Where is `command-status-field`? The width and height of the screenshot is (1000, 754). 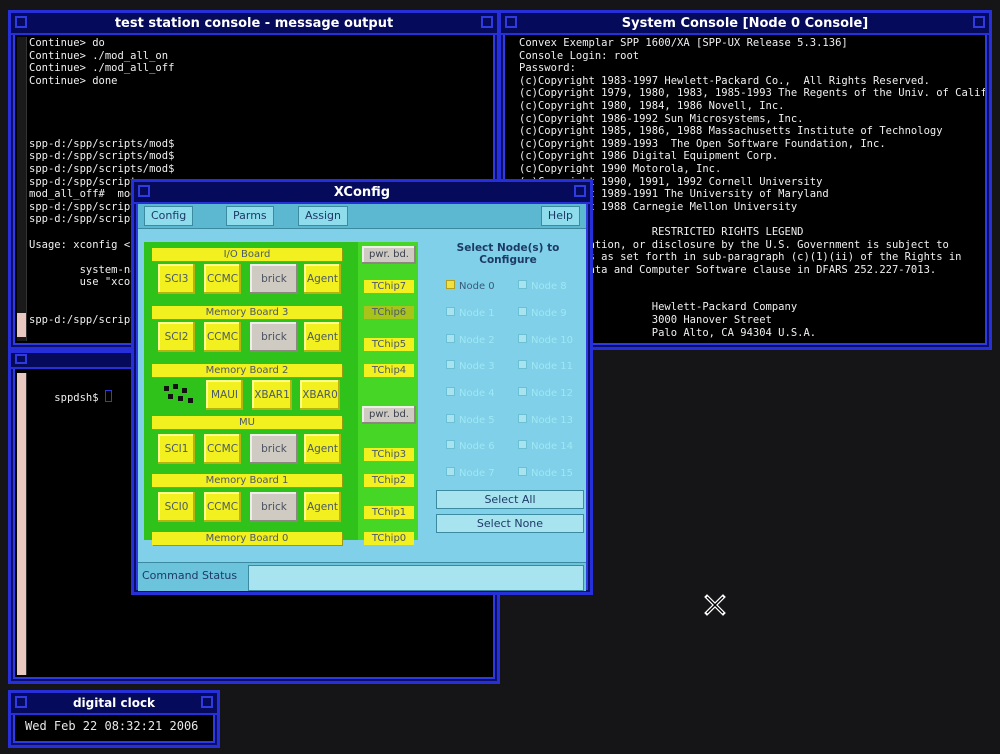 command-status-field is located at coordinates (416, 578).